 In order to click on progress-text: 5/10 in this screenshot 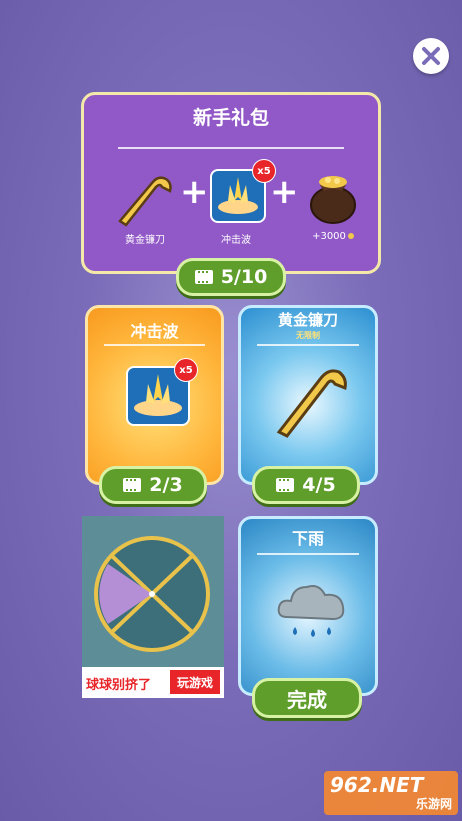, I will do `click(244, 277)`.